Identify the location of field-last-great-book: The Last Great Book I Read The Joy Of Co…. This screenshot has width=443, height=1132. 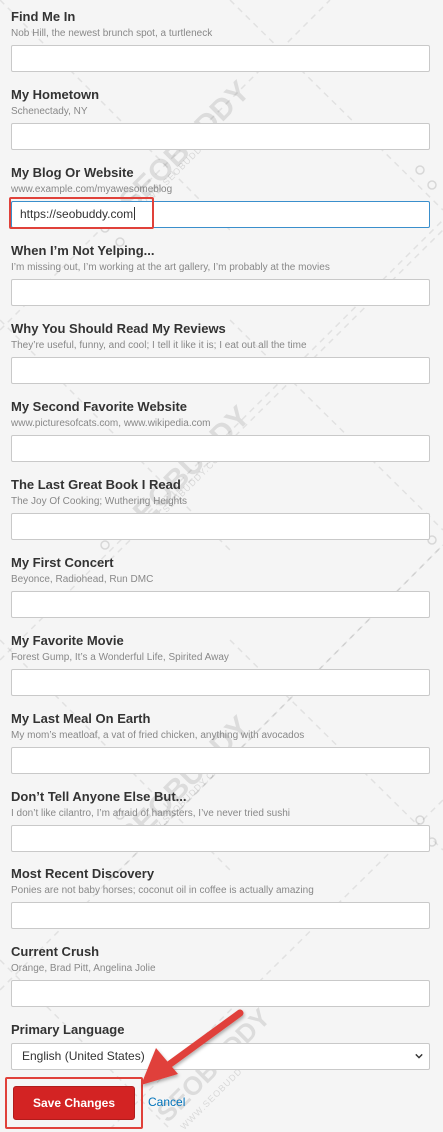
(220, 508).